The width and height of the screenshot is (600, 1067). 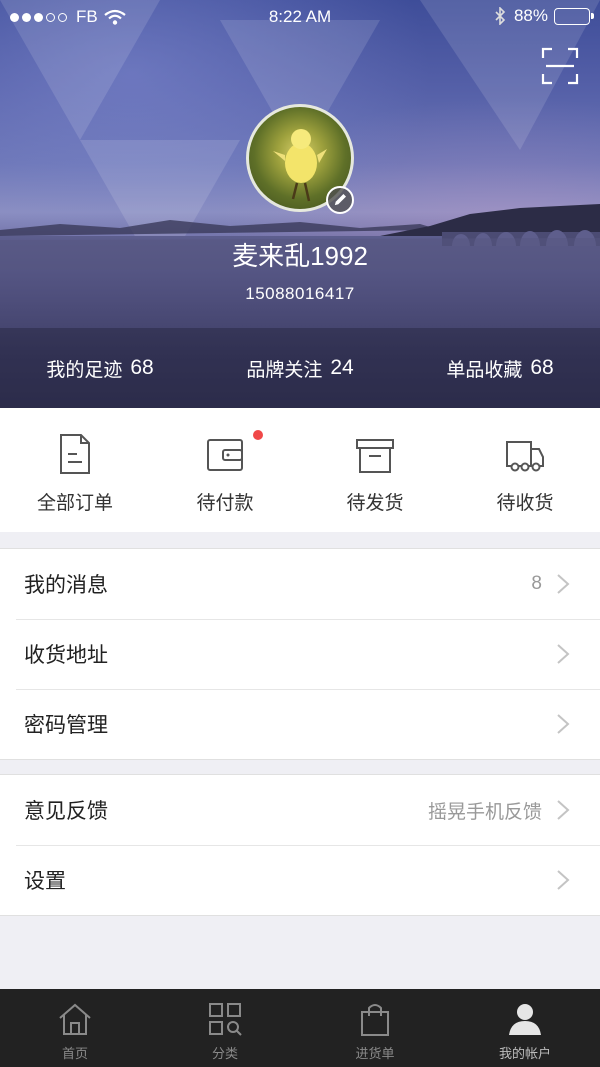 What do you see at coordinates (524, 1053) in the screenshot?
I see `tab-label: 我的帐户` at bounding box center [524, 1053].